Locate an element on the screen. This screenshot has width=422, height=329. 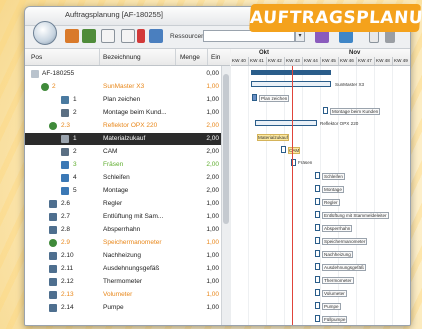
table-row: AF-180255 0,00 is located at coordinates (123, 74).